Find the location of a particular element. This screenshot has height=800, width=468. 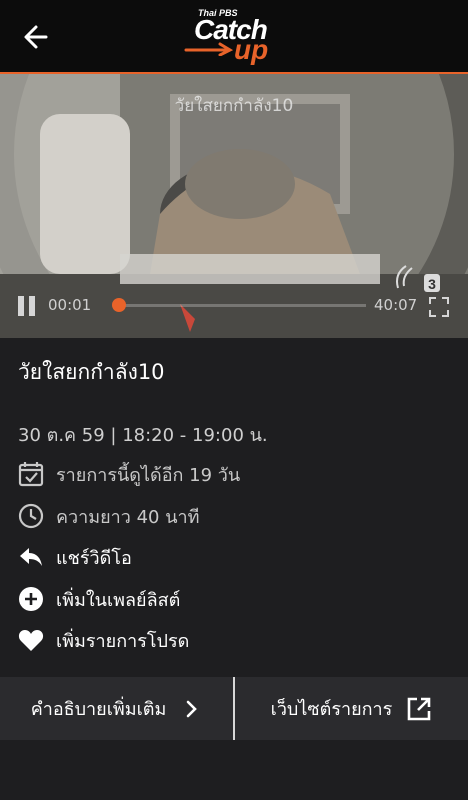

back-button is located at coordinates (37, 37).